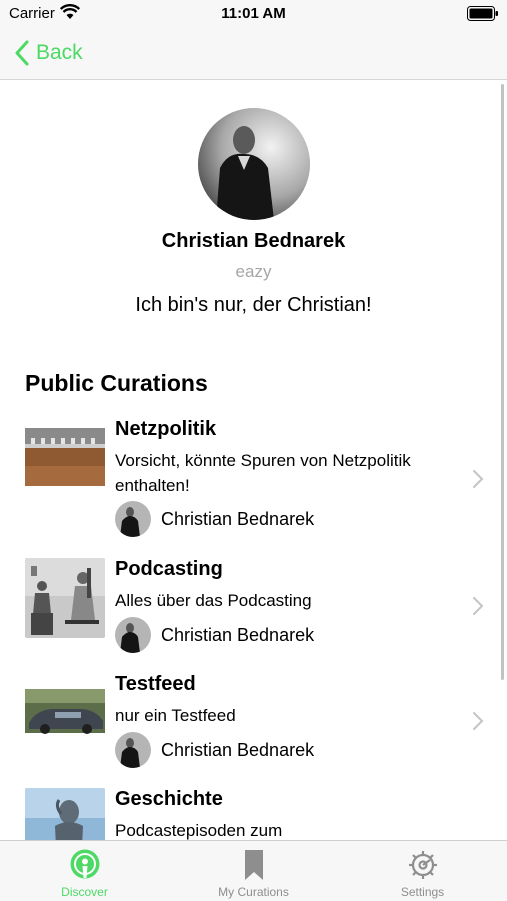 The height and width of the screenshot is (901, 507). I want to click on tab-bar: Discover My Curations Settings, so click(253, 870).